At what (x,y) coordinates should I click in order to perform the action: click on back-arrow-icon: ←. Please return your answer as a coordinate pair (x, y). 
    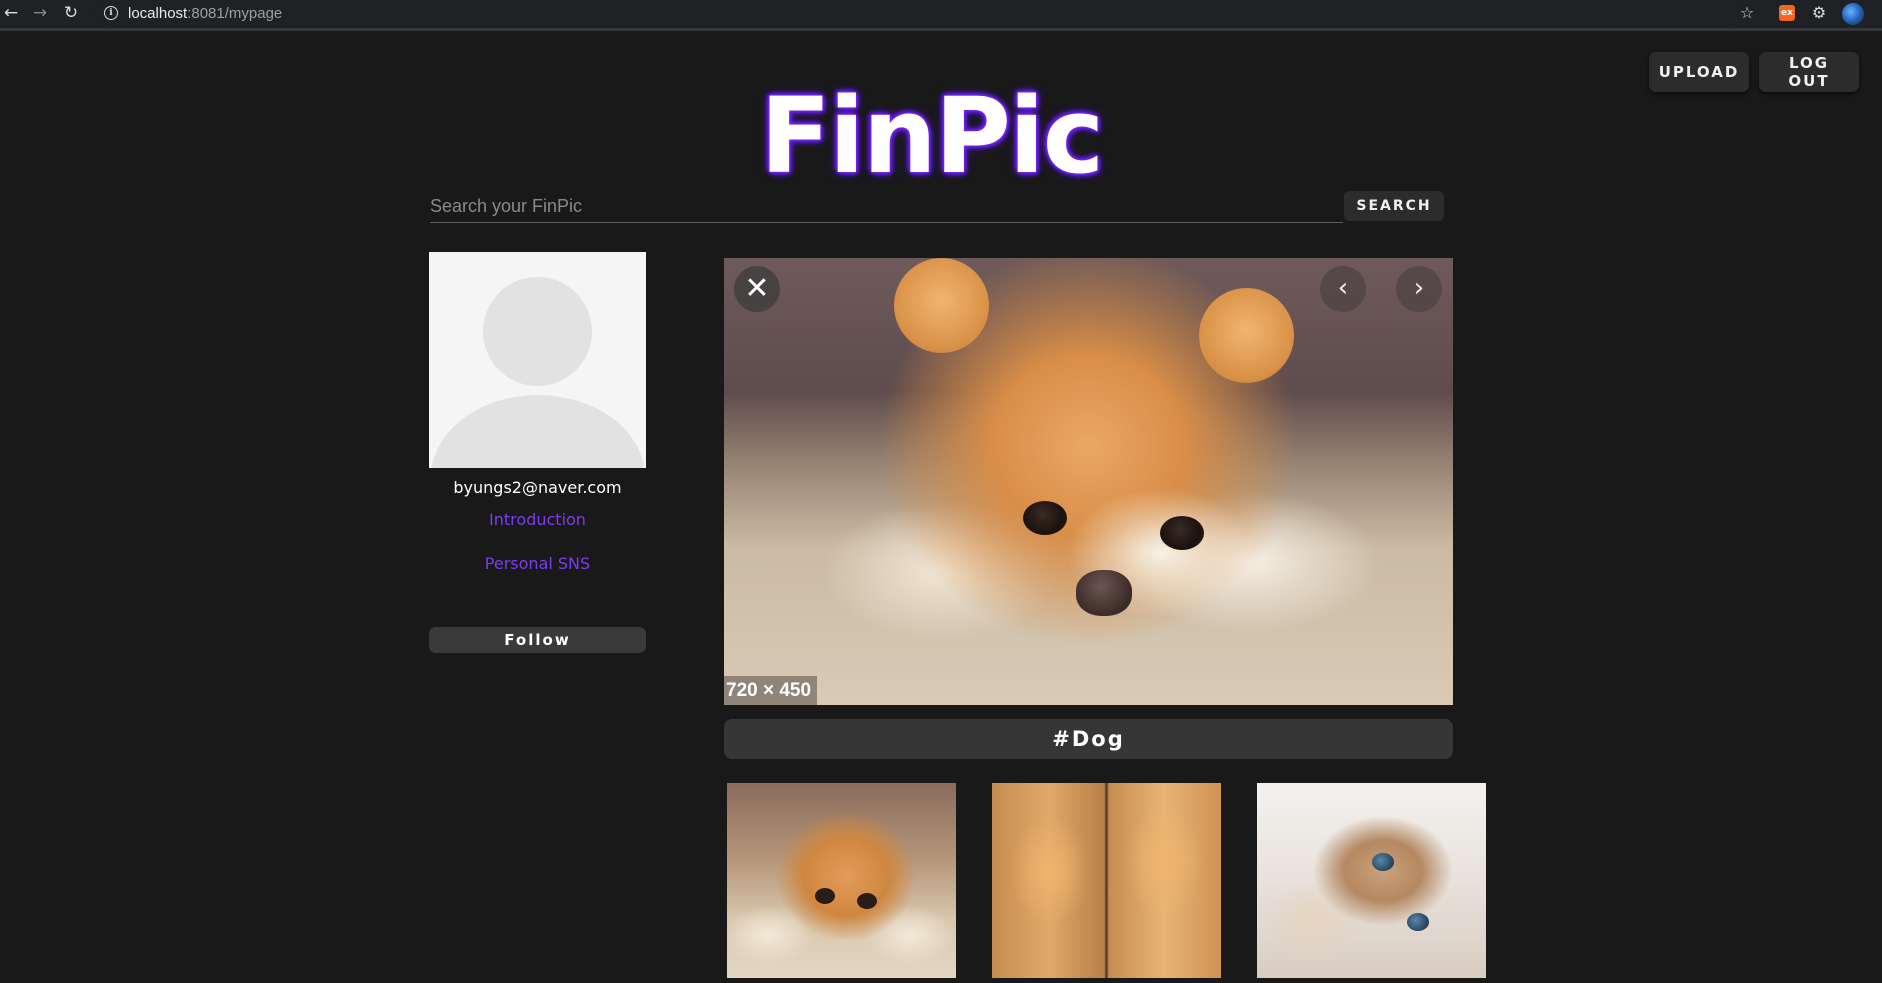
    Looking at the image, I should click on (11, 13).